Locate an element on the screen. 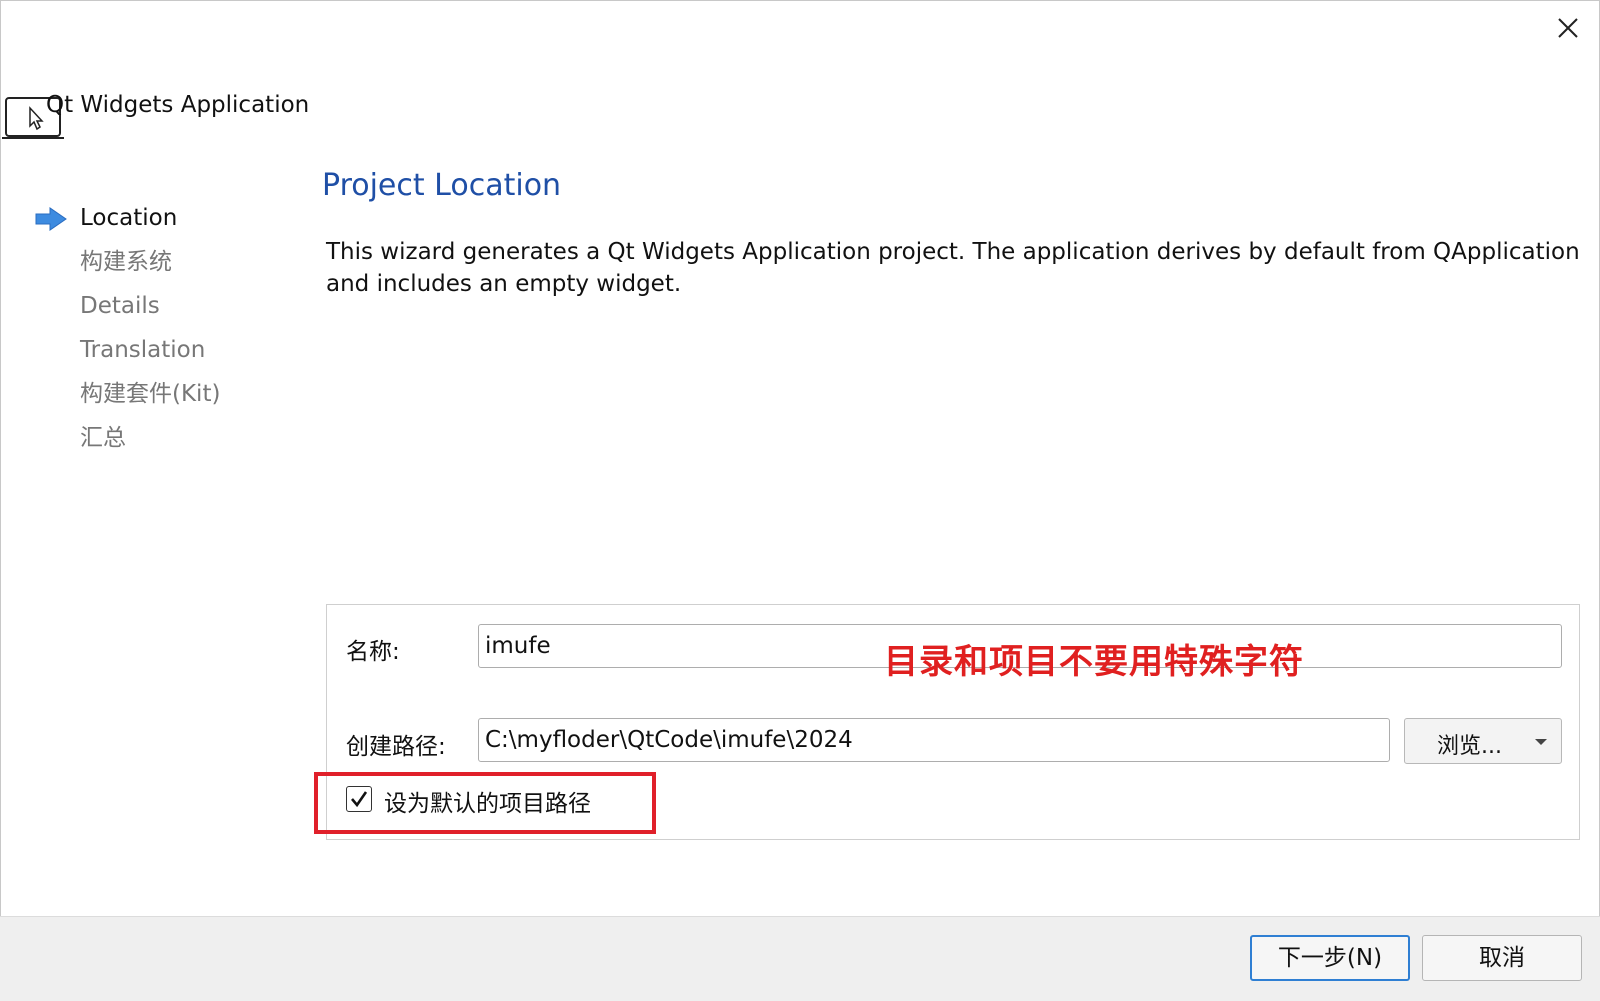 The height and width of the screenshot is (1001, 1600). next-button-label: 下一步(N) is located at coordinates (1330, 958).